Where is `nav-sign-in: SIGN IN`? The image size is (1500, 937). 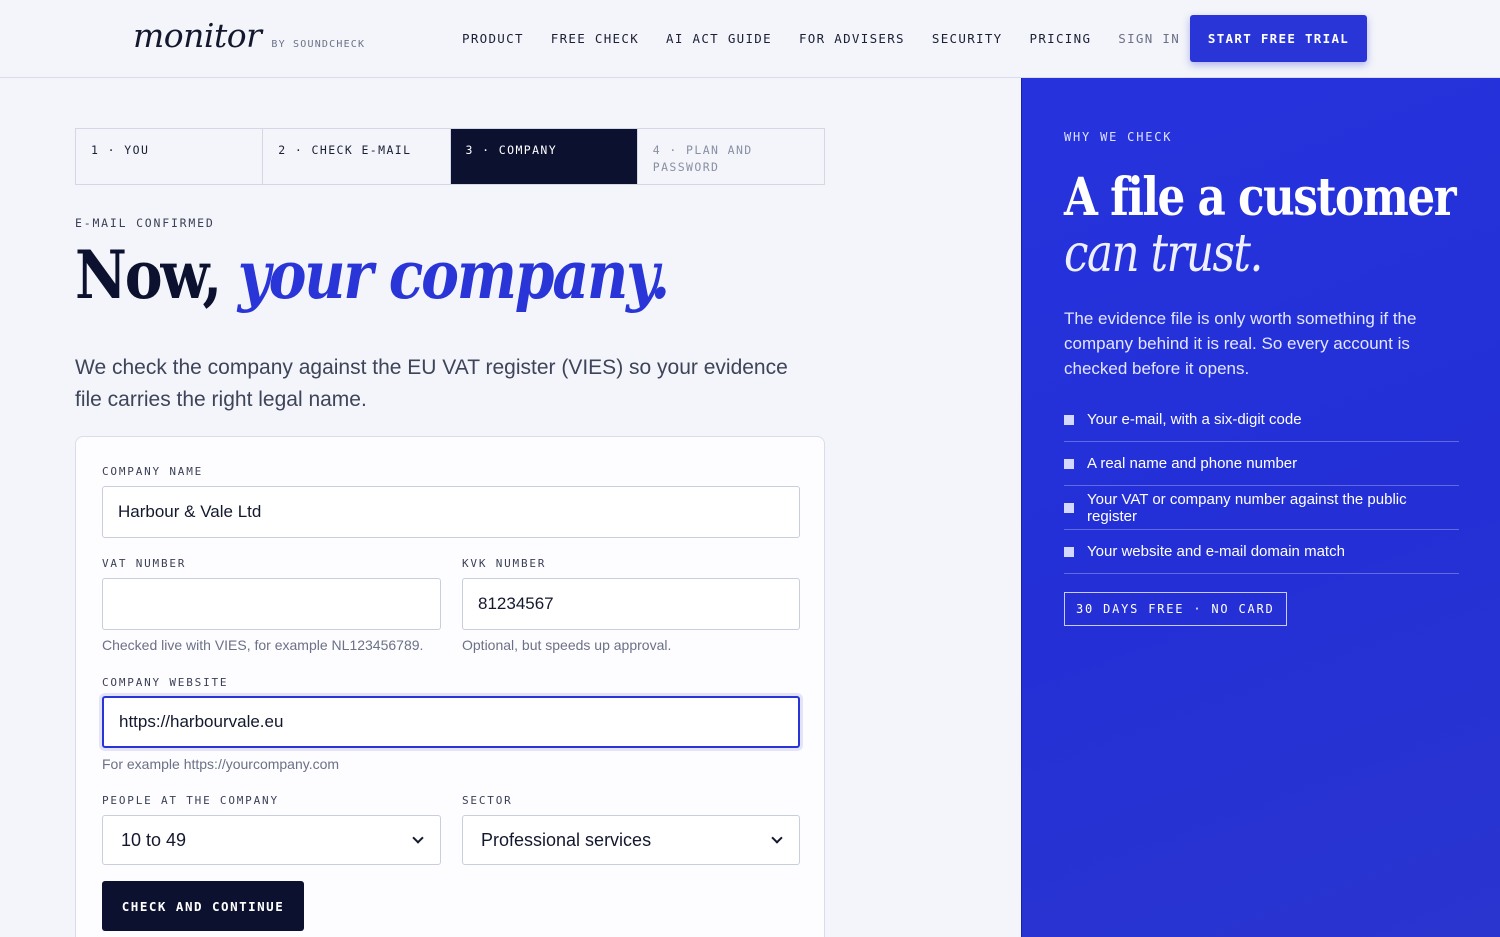
nav-sign-in: SIGN IN is located at coordinates (1149, 38).